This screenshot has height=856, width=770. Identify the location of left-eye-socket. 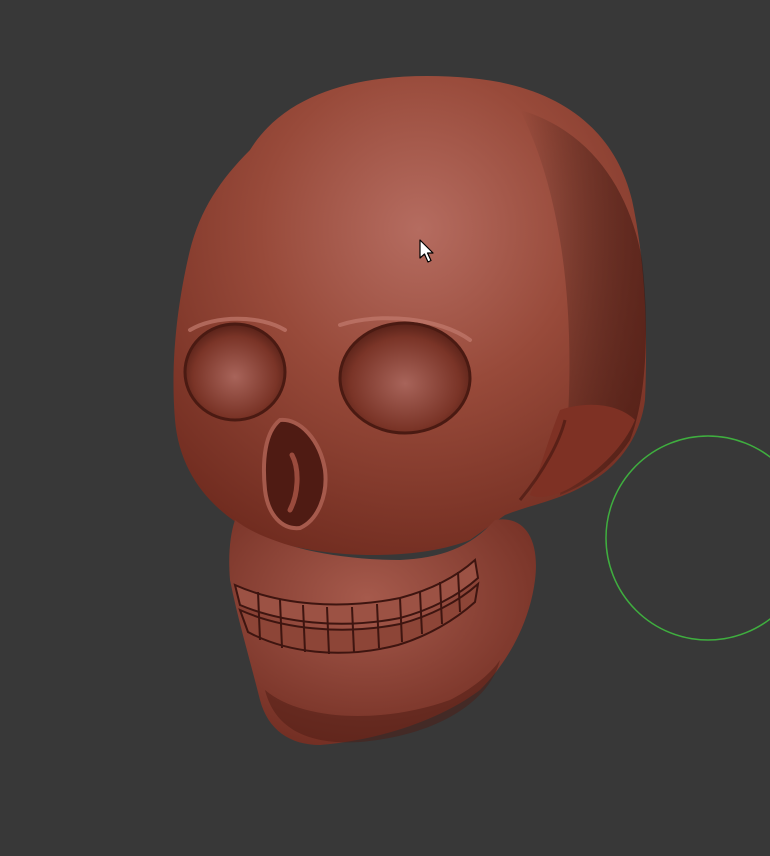
(235, 372).